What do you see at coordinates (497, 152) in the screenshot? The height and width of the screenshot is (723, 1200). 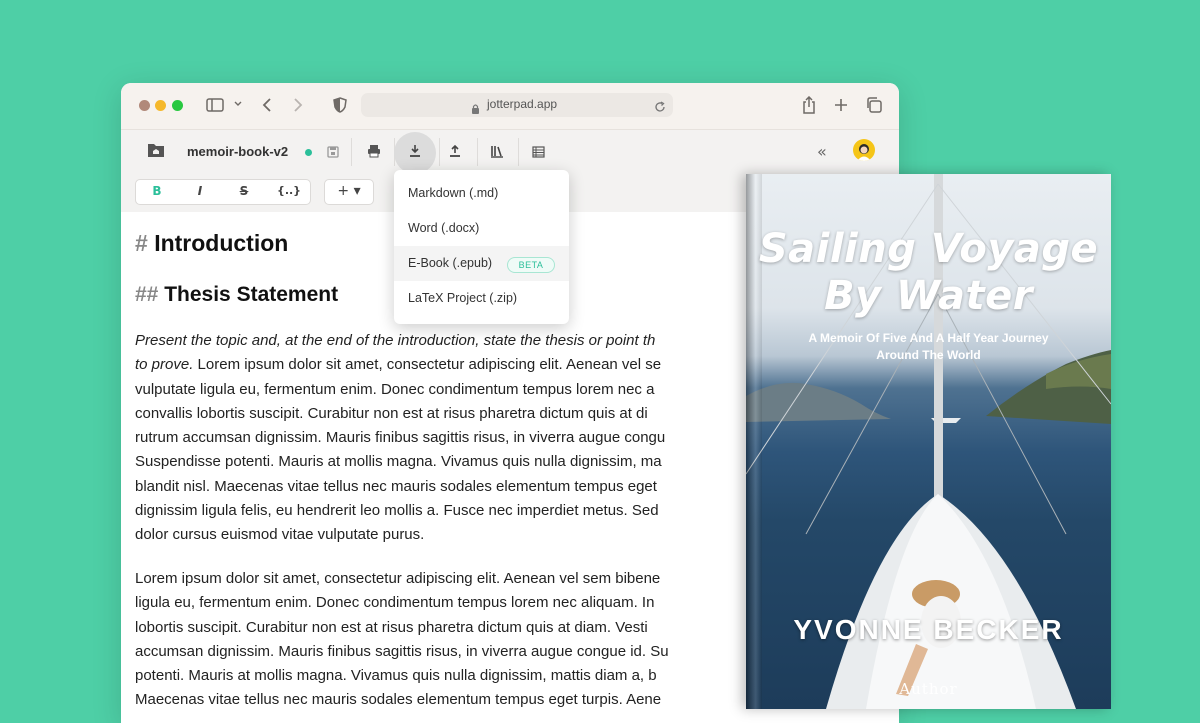 I see `library-icon` at bounding box center [497, 152].